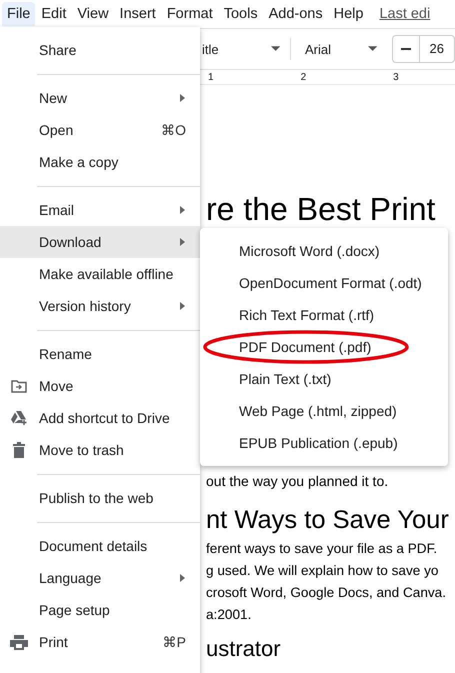 The height and width of the screenshot is (673, 455). I want to click on body-text: out the way you planned it to., so click(298, 481).